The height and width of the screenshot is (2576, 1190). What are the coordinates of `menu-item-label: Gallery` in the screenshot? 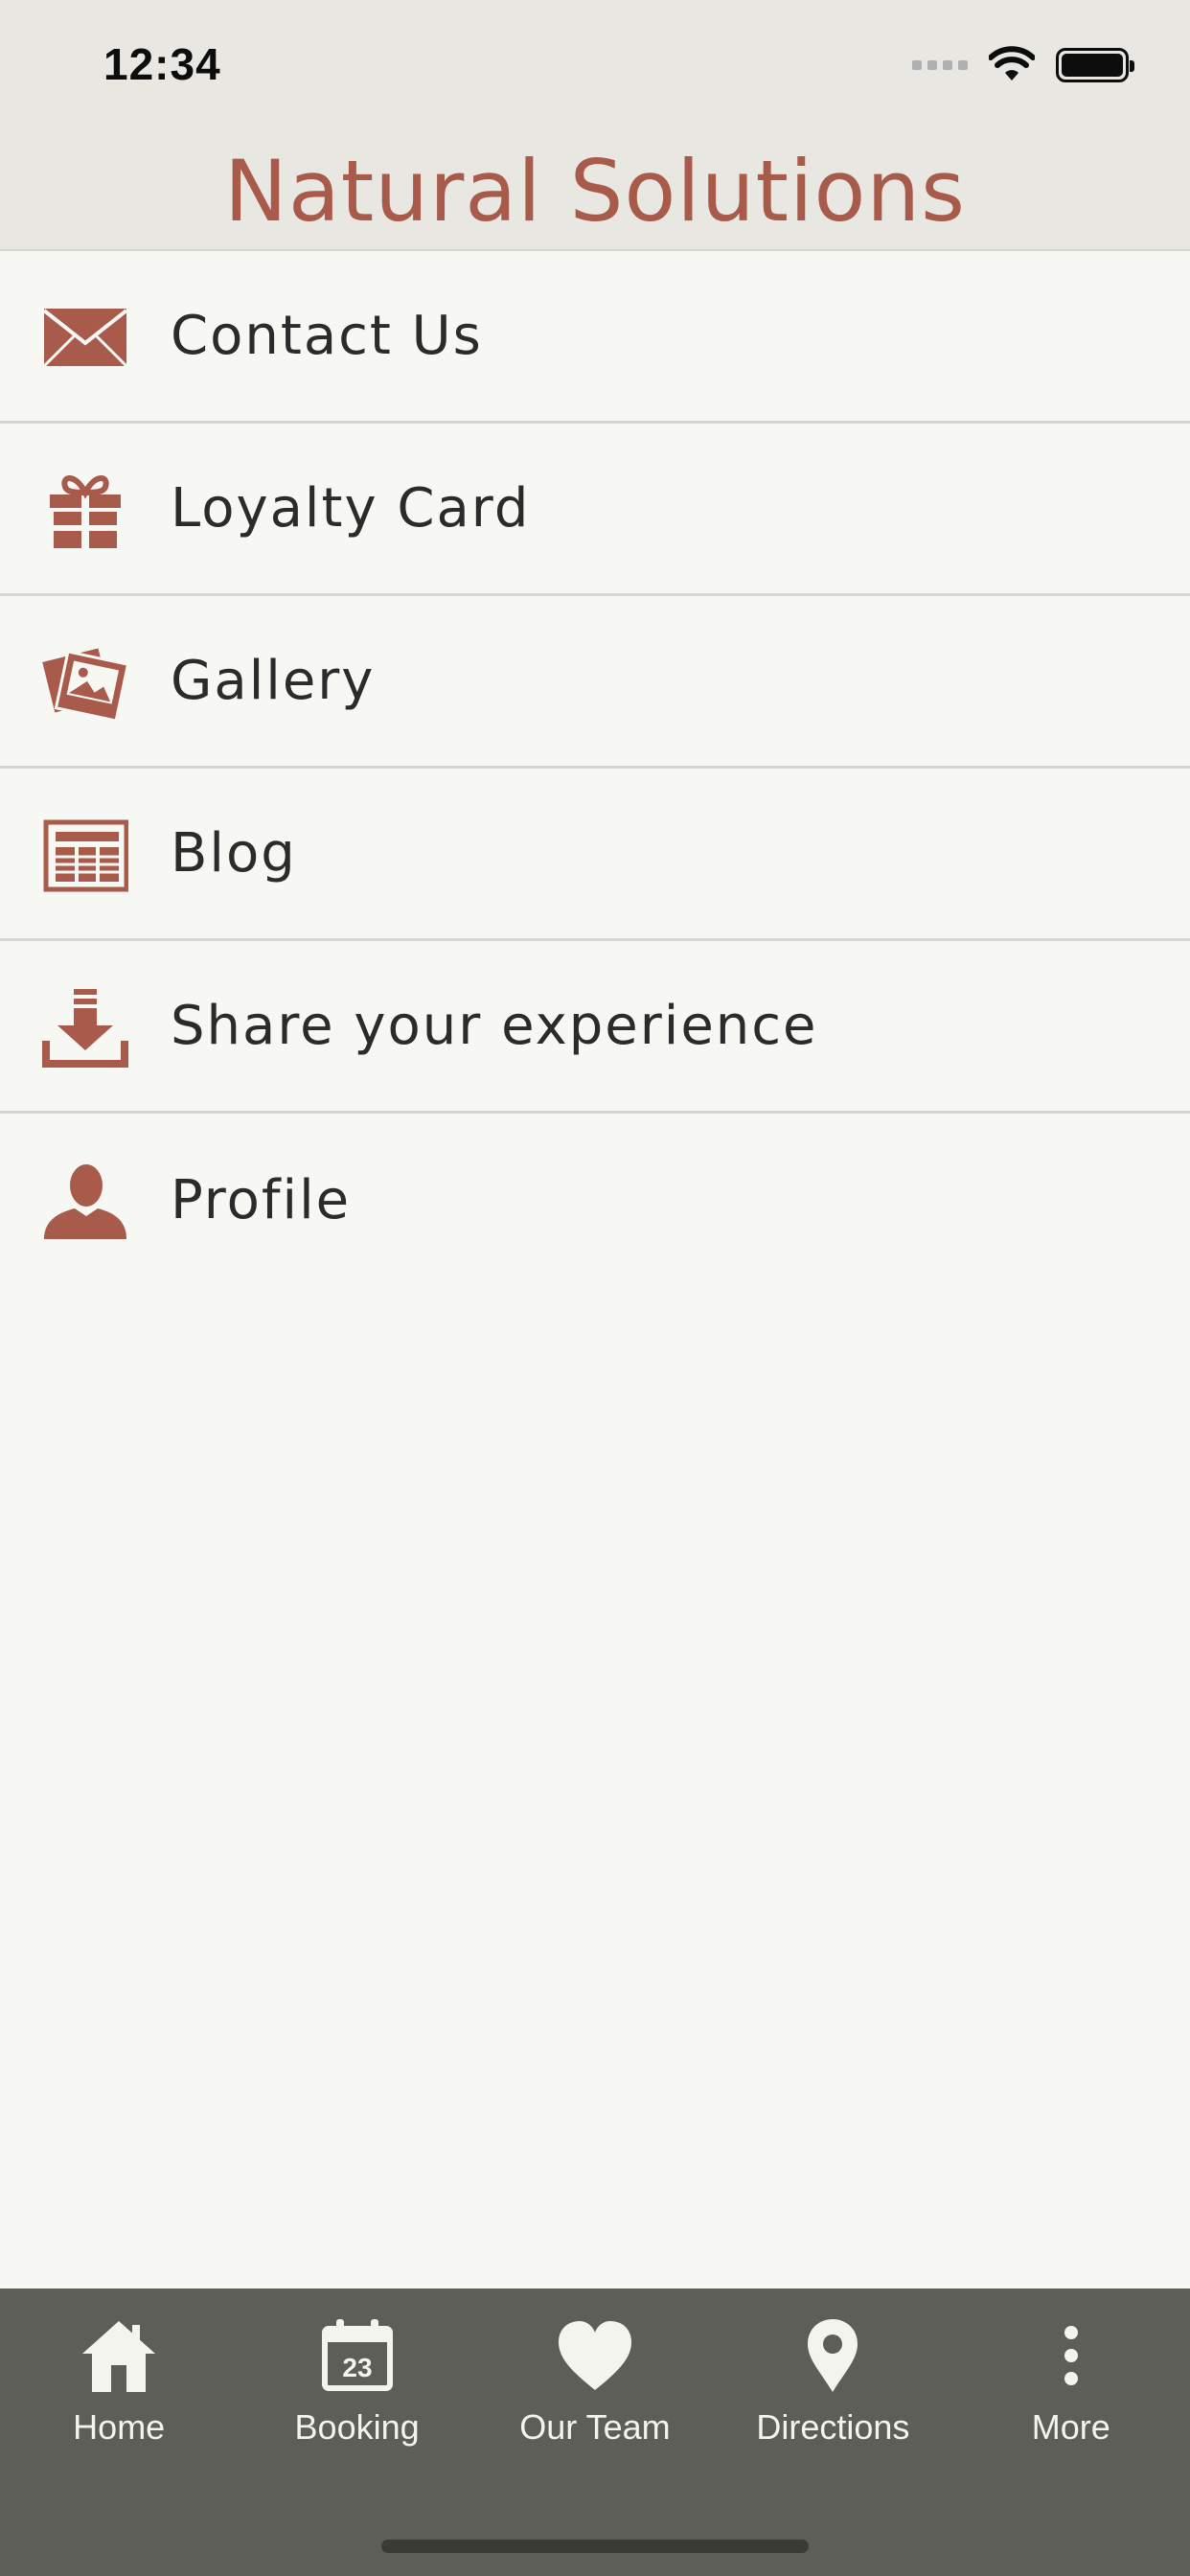 It's located at (273, 681).